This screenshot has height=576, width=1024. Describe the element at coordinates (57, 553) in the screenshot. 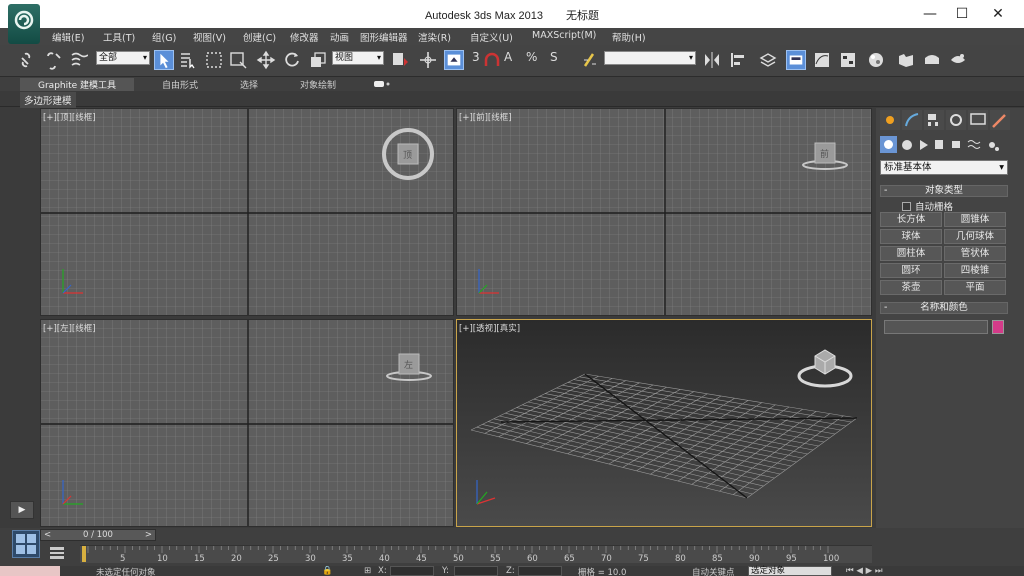

I see `mini-curve-editor-icon` at that location.